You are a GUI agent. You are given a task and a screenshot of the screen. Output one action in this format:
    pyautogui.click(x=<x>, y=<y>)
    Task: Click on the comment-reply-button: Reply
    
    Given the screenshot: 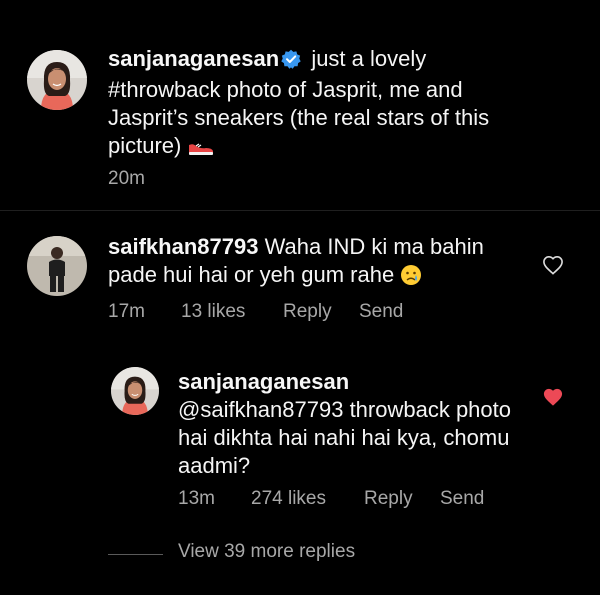 What is the action you would take?
    pyautogui.click(x=307, y=312)
    